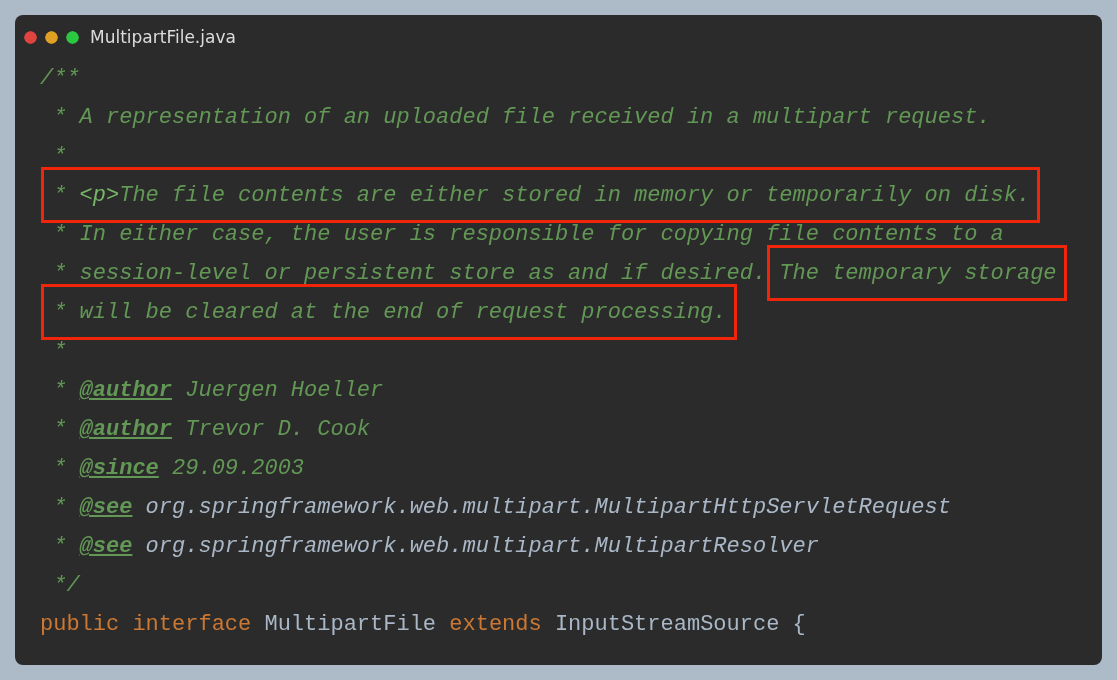 Image resolution: width=1117 pixels, height=680 pixels. Describe the element at coordinates (389, 313) in the screenshot. I see `code-line: * will be cleared at the end of request processing.` at that location.